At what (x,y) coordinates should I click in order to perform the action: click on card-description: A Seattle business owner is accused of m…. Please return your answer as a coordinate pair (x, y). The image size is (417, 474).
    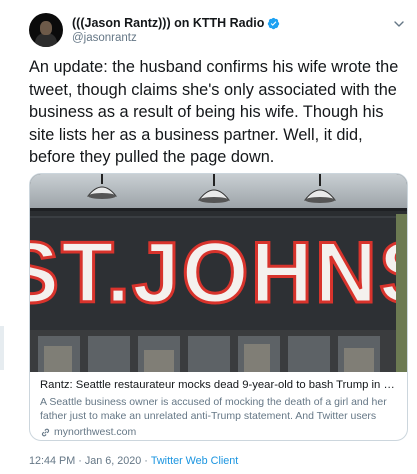
    Looking at the image, I should click on (213, 409).